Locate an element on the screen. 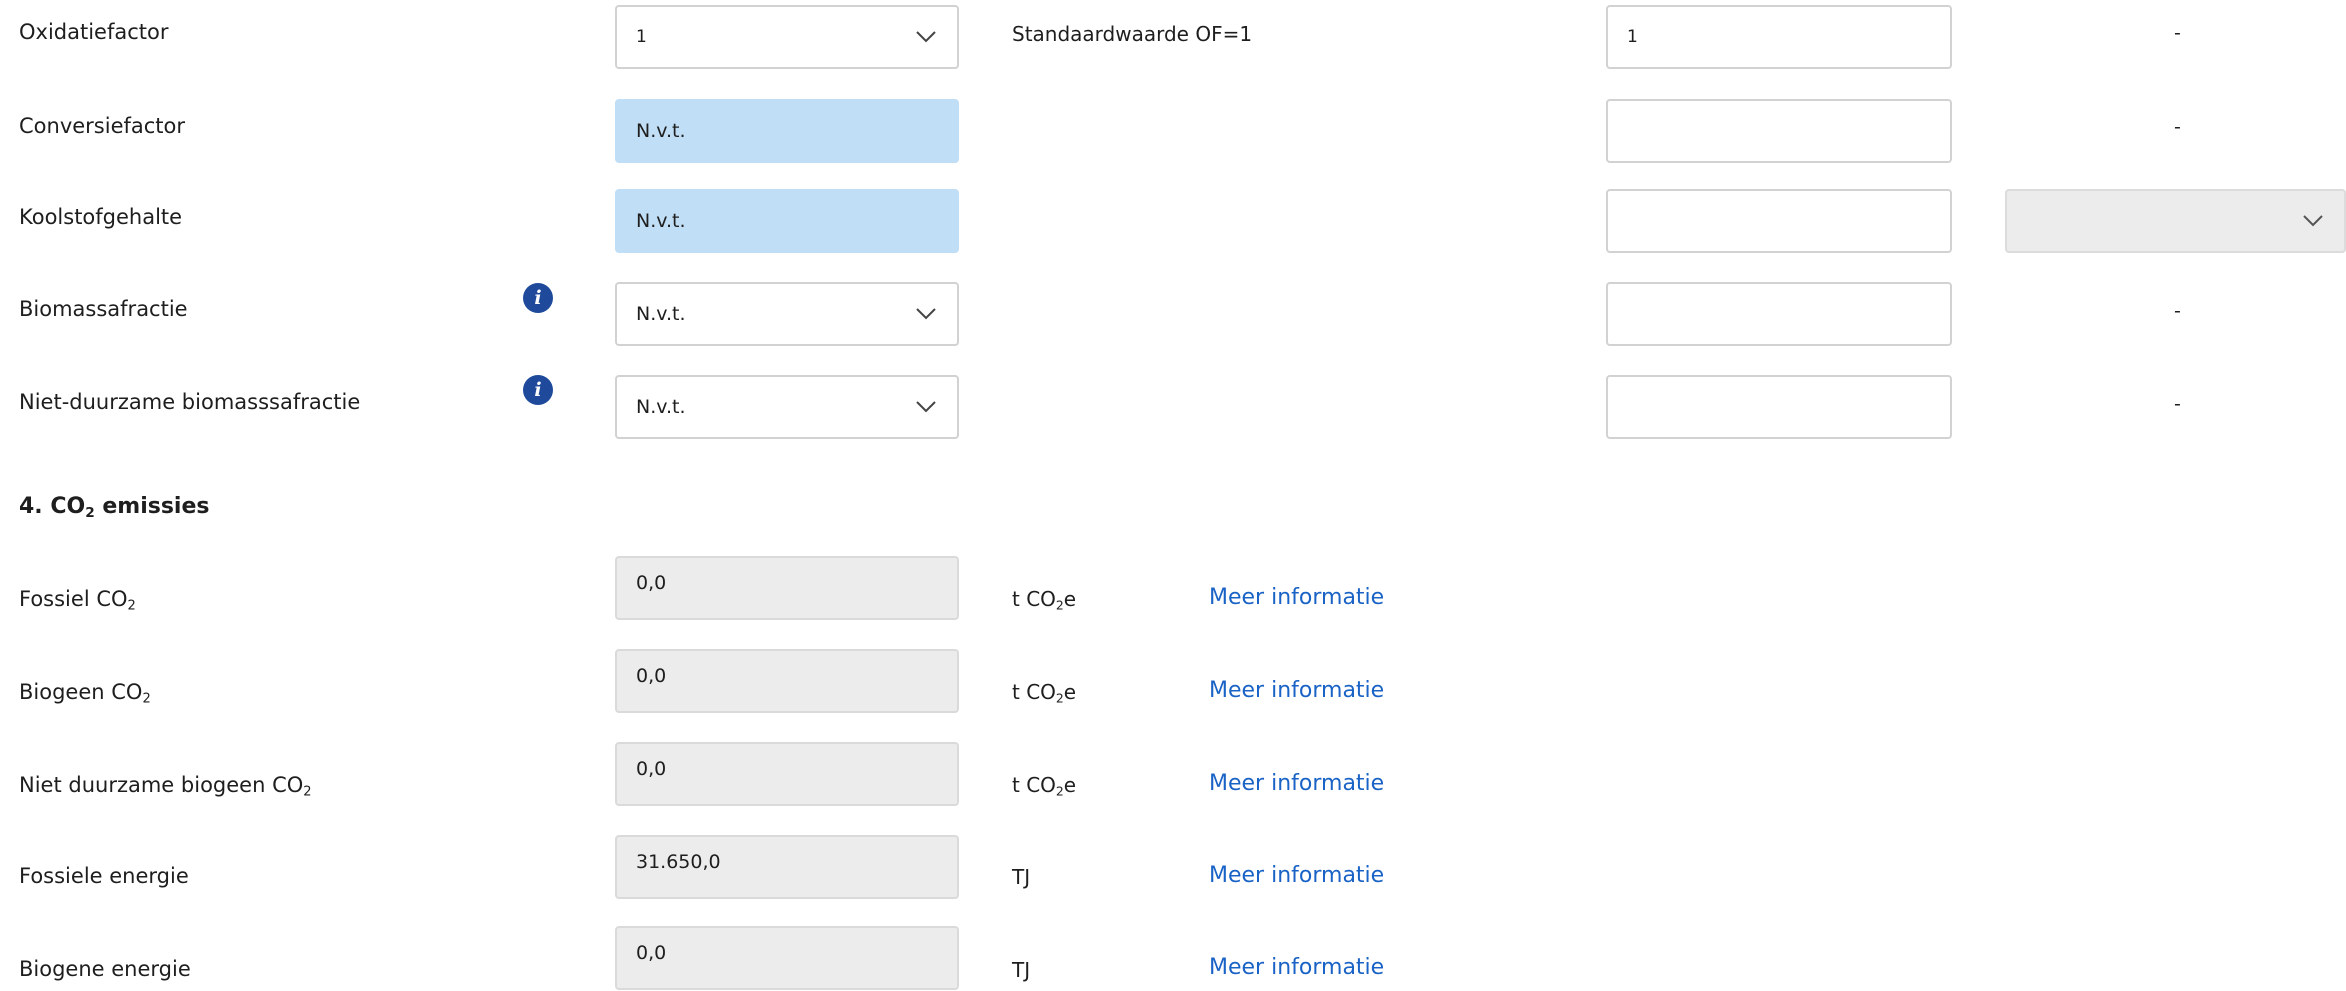 Image resolution: width=2346 pixels, height=991 pixels. niet-duurzame-biomassafractie-select-value: N.v.t. is located at coordinates (661, 407).